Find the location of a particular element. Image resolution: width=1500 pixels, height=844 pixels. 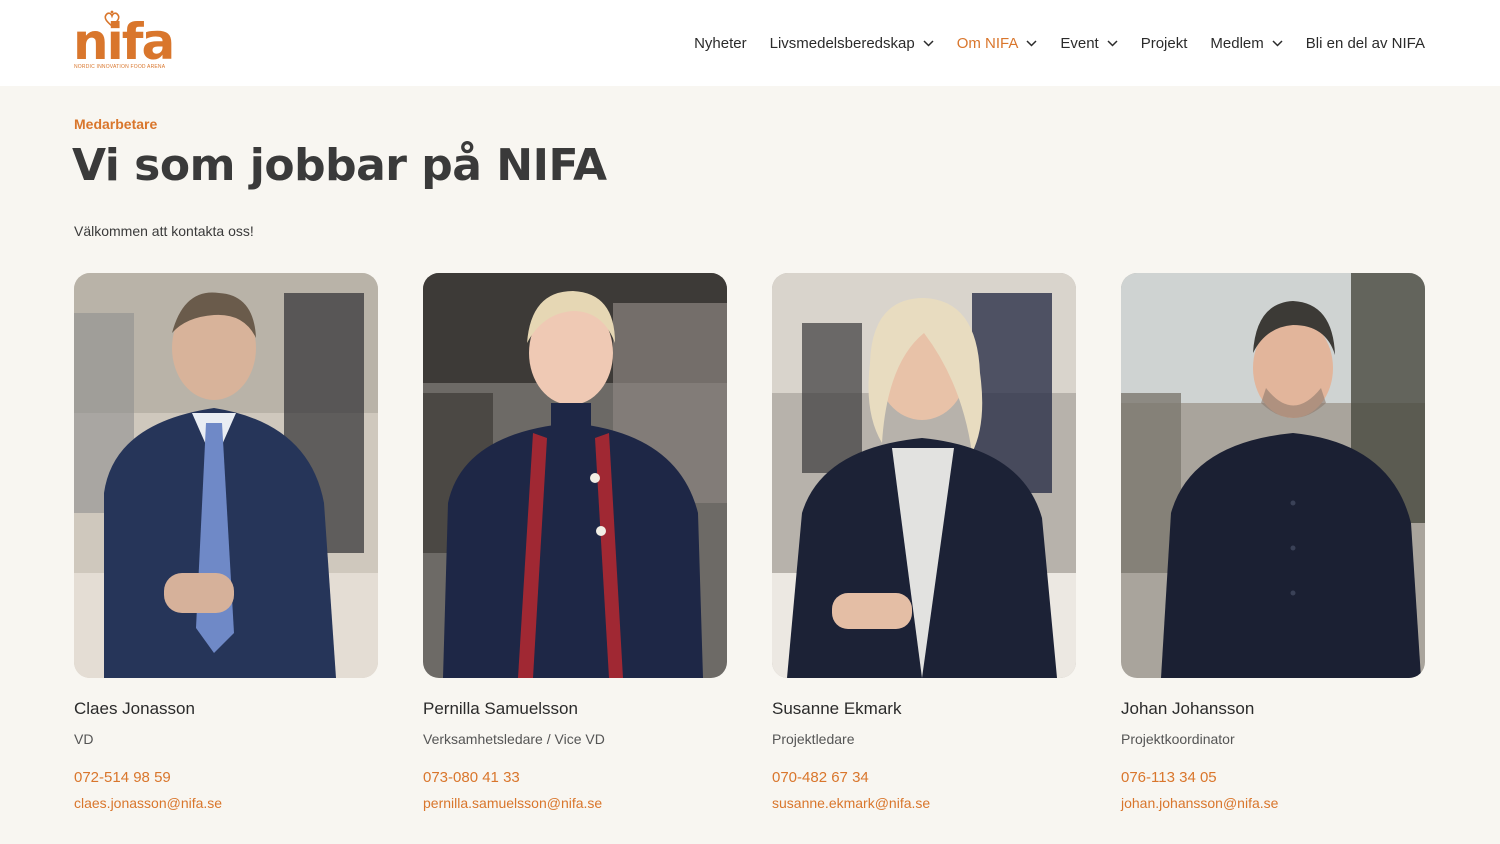

staff-phone-link: 072-514 98 59 is located at coordinates (226, 777).